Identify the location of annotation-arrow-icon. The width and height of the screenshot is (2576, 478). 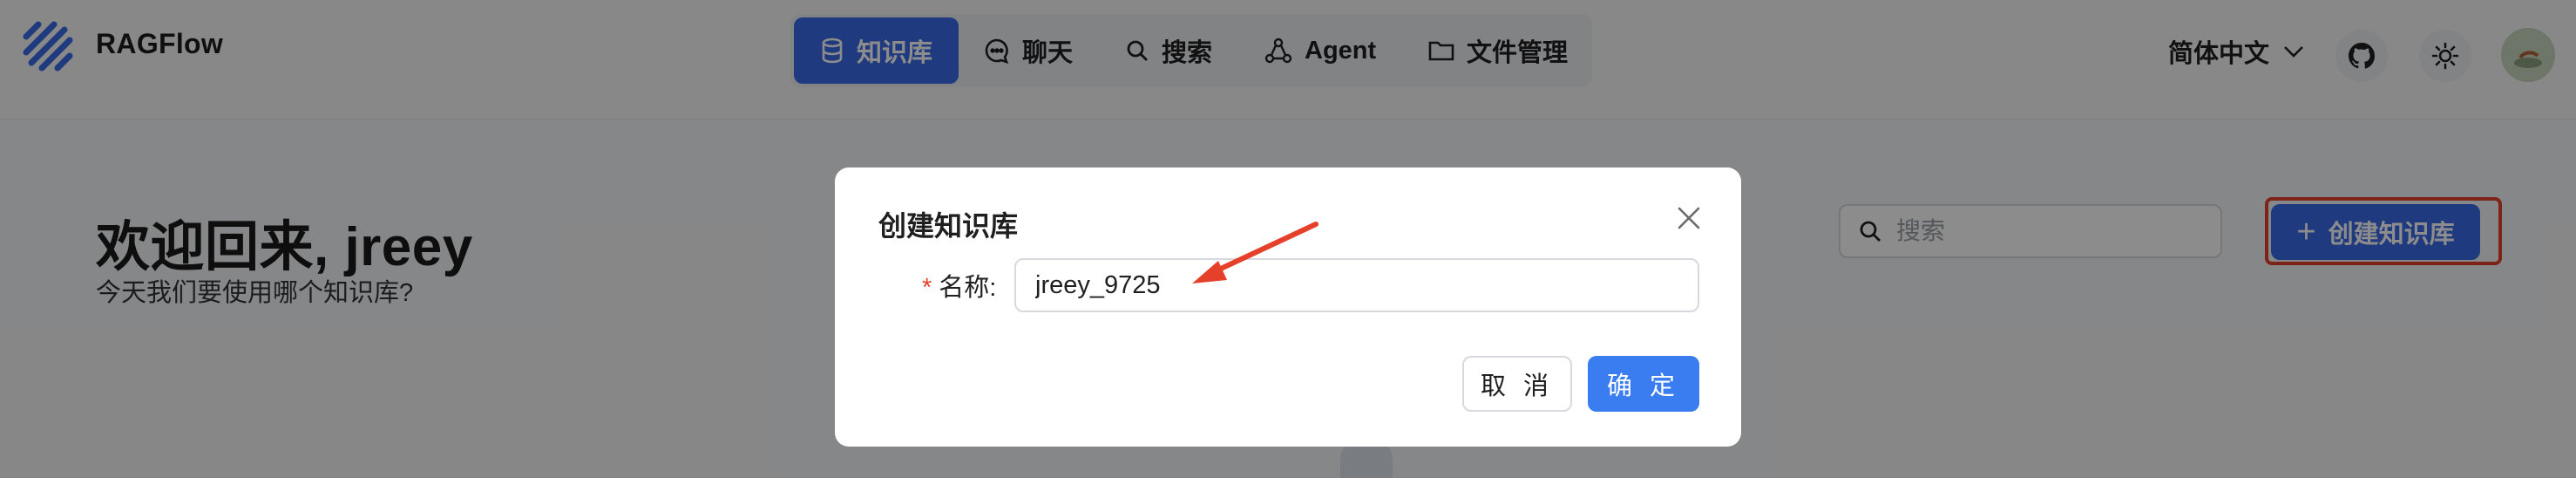
(1256, 252).